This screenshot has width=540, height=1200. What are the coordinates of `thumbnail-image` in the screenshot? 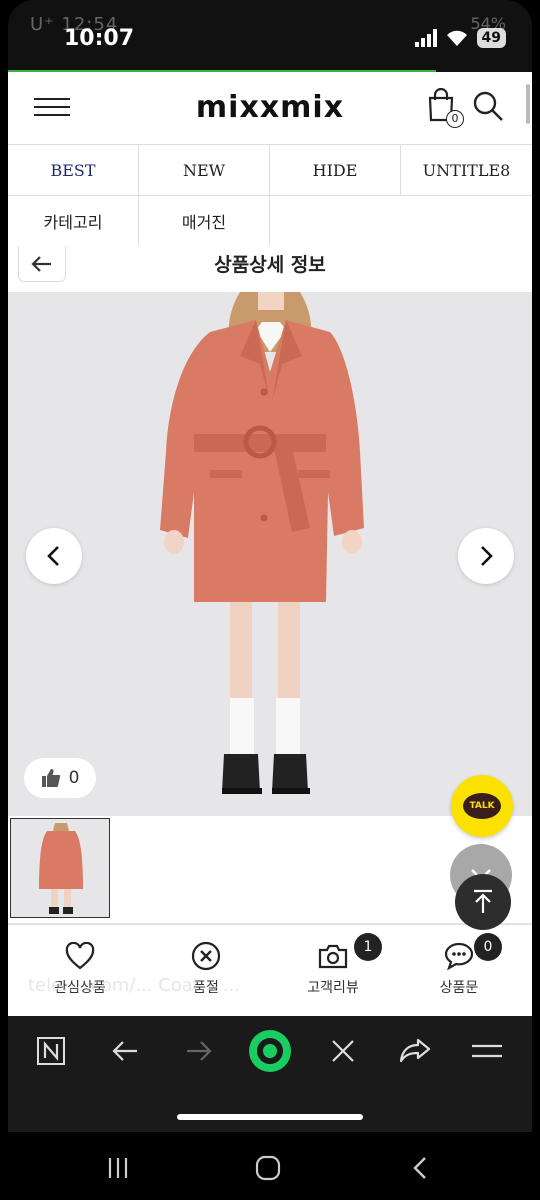 It's located at (60, 868).